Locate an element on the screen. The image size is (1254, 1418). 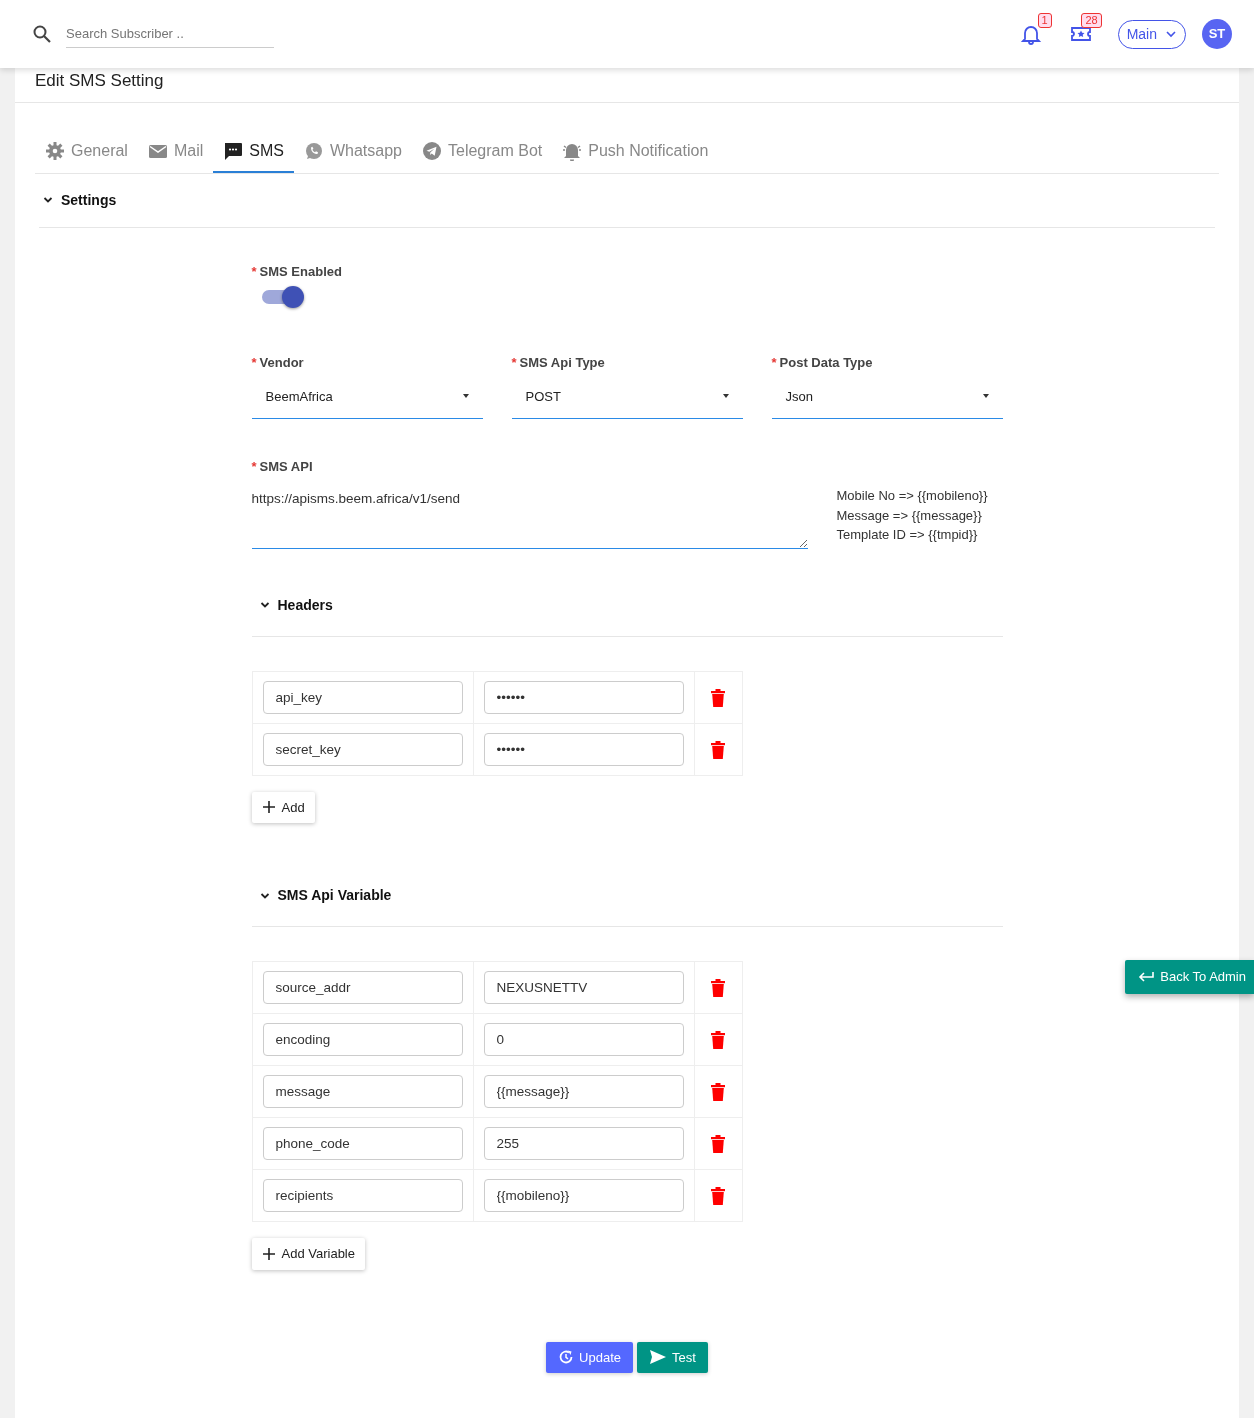
search-icon is located at coordinates (42, 34).